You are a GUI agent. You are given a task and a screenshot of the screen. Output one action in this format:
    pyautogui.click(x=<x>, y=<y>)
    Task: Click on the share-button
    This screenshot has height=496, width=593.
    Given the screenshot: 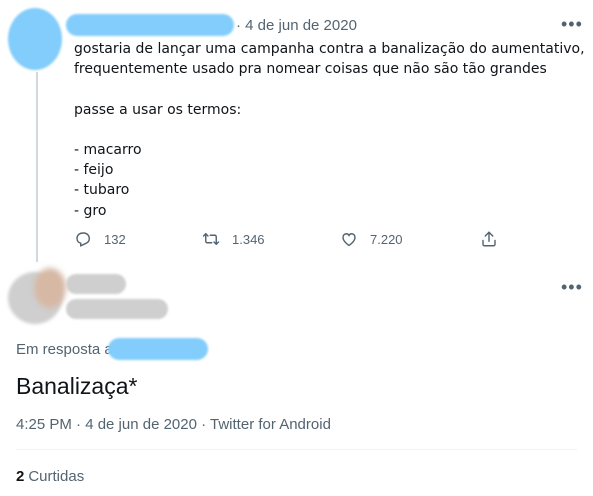 What is the action you would take?
    pyautogui.click(x=495, y=239)
    